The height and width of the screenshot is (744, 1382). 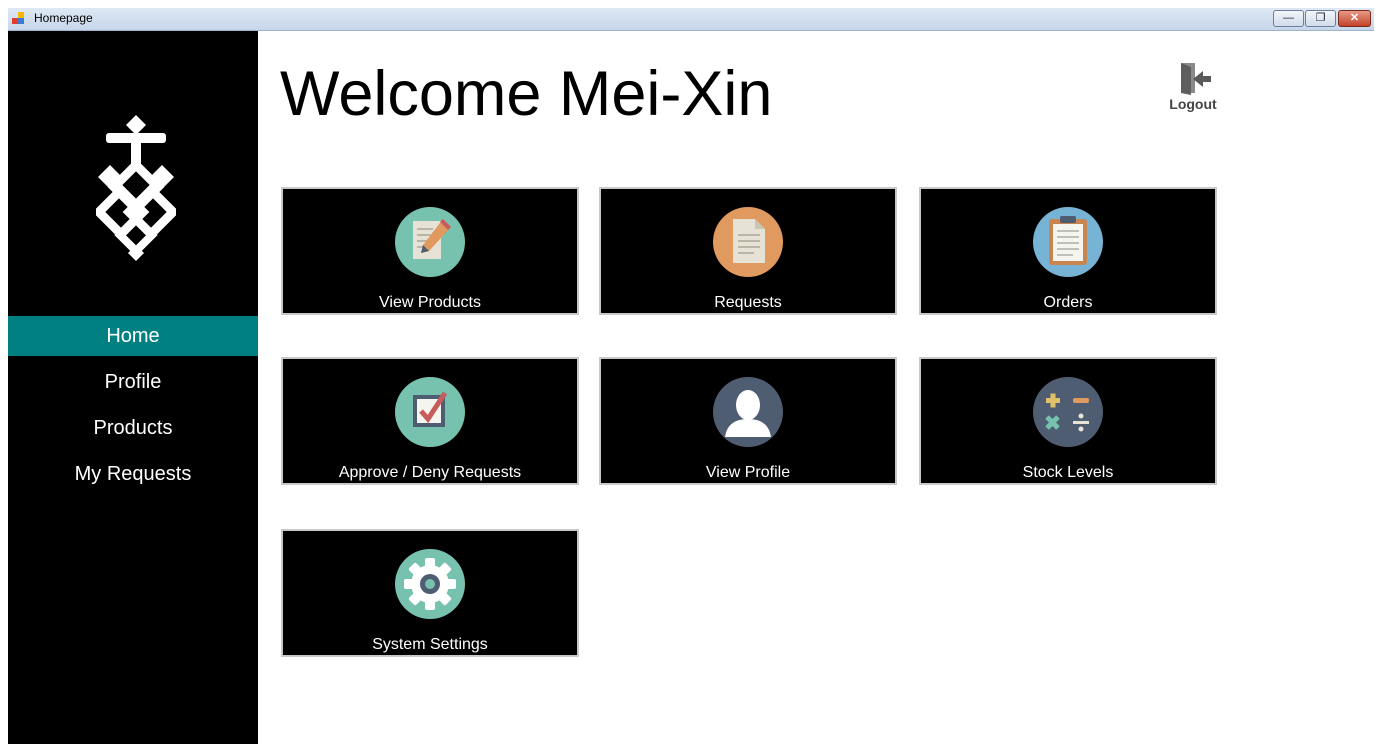 What do you see at coordinates (748, 242) in the screenshot?
I see `document-icon` at bounding box center [748, 242].